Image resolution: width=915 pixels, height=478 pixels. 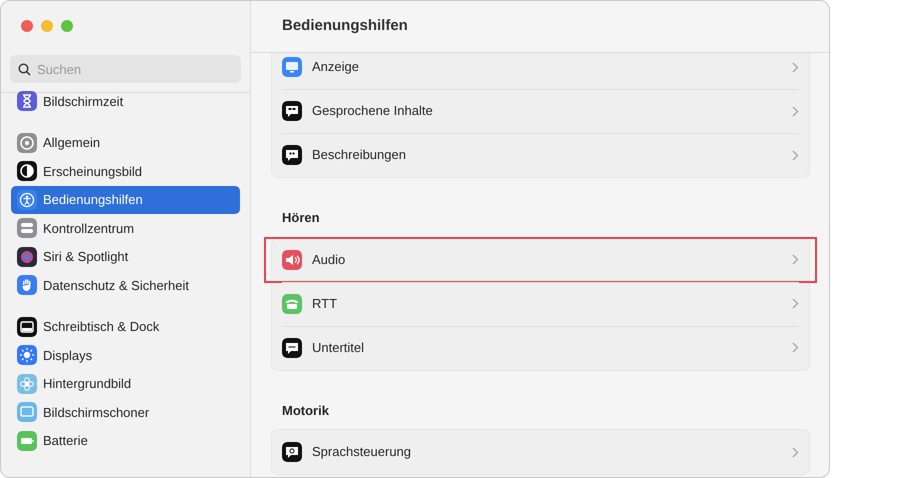 I want to click on sidebar-item: Erscheinungsbild, so click(x=125, y=171).